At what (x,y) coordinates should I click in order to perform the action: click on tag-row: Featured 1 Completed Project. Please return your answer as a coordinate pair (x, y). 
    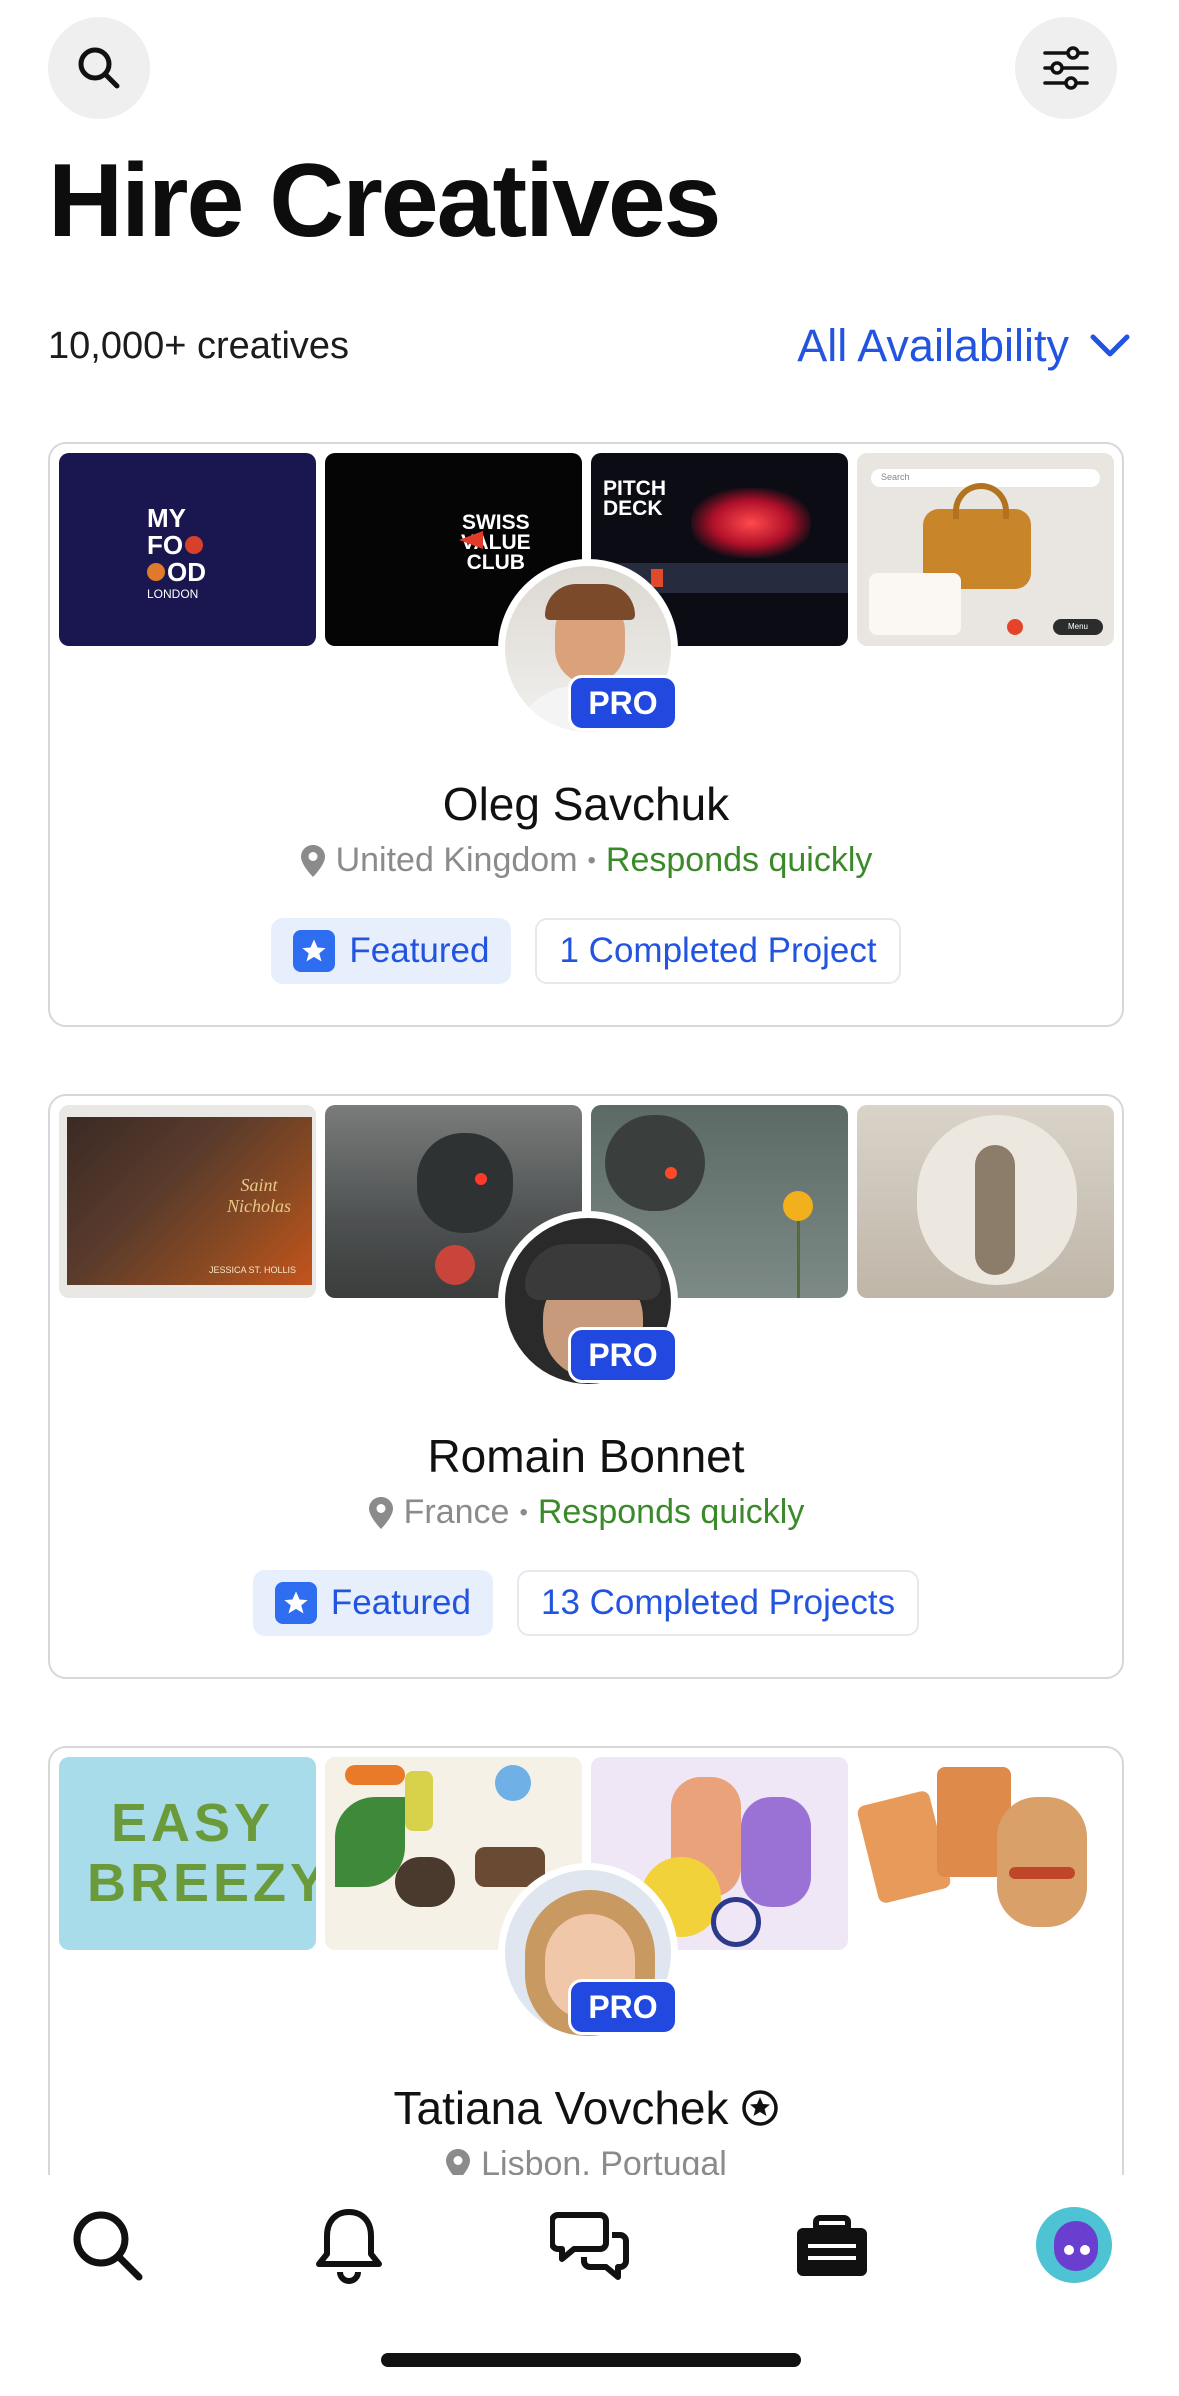
    Looking at the image, I should click on (586, 951).